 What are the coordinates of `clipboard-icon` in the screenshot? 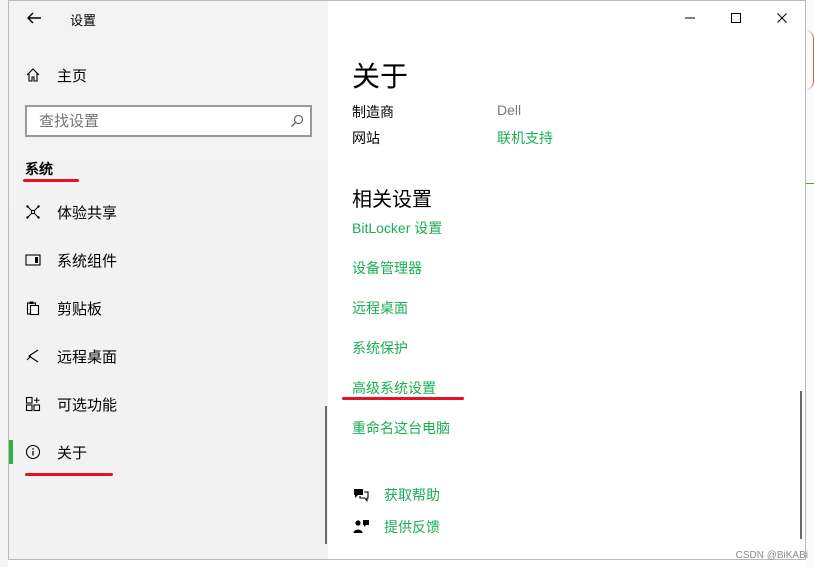 It's located at (33, 308).